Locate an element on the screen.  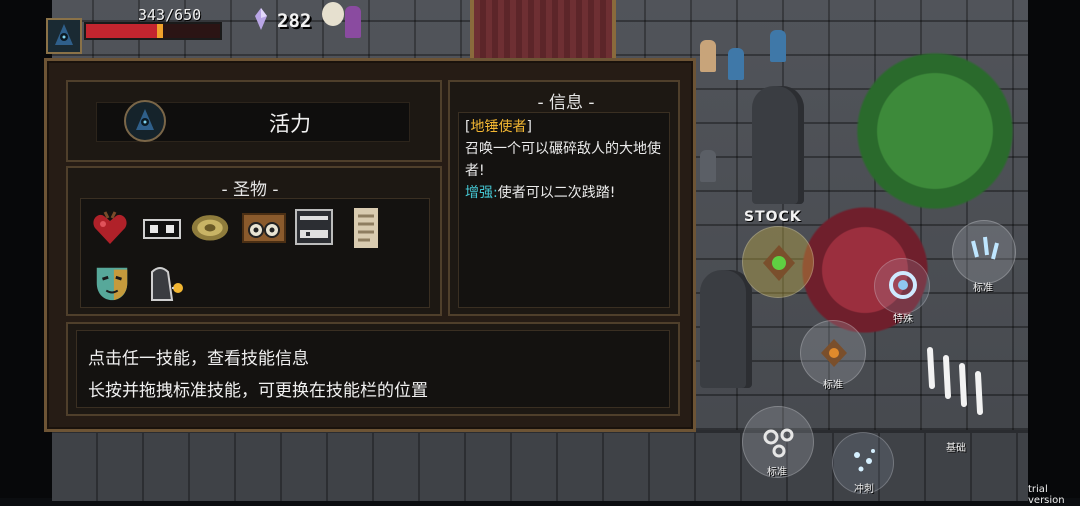
gem-count: 282 is located at coordinates (294, 21).